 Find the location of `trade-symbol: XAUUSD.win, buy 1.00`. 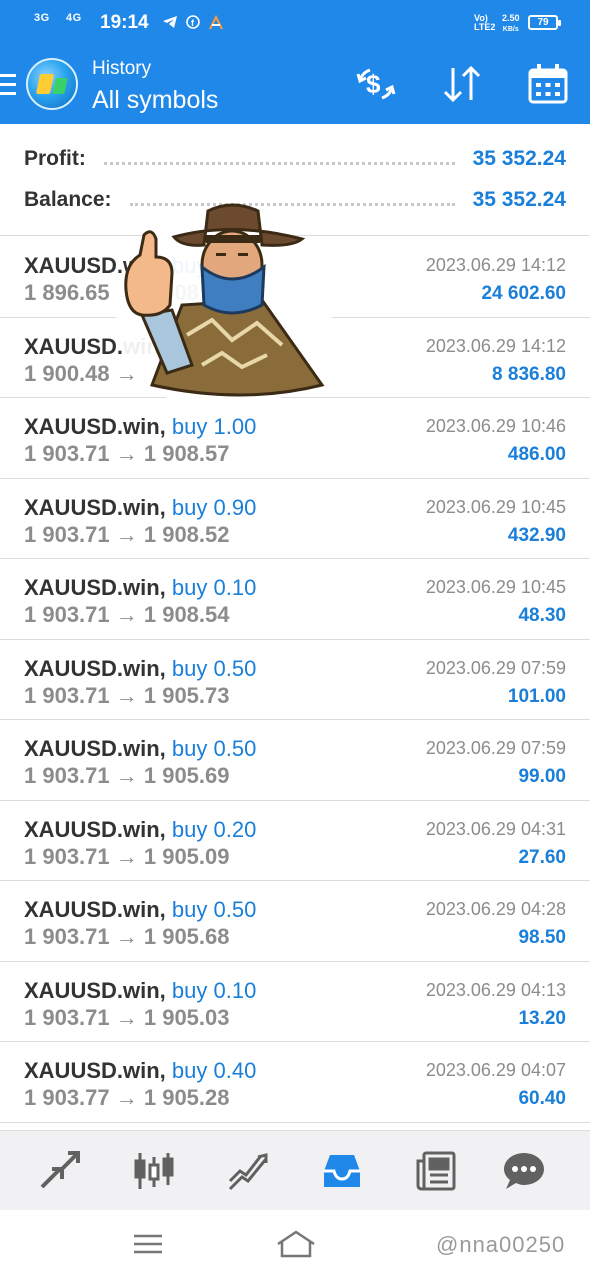

trade-symbol: XAUUSD.win, buy 1.00 is located at coordinates (140, 427).